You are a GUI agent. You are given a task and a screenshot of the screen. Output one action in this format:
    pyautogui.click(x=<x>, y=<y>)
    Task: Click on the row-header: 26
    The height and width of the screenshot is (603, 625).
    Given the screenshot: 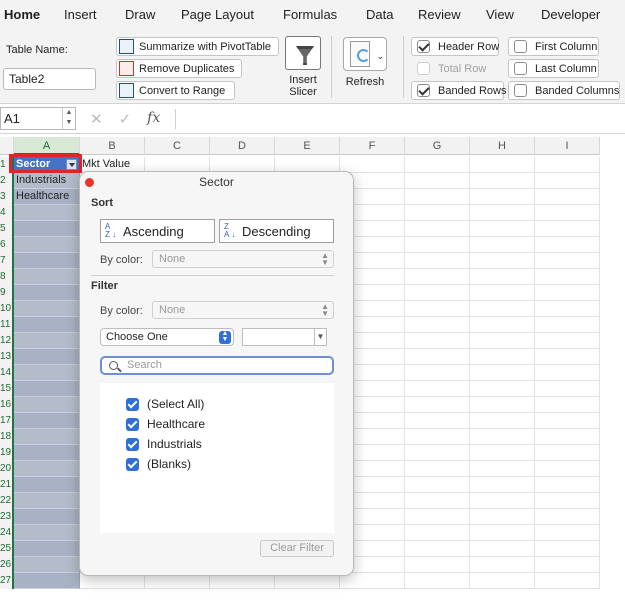 What is the action you would take?
    pyautogui.click(x=7, y=565)
    